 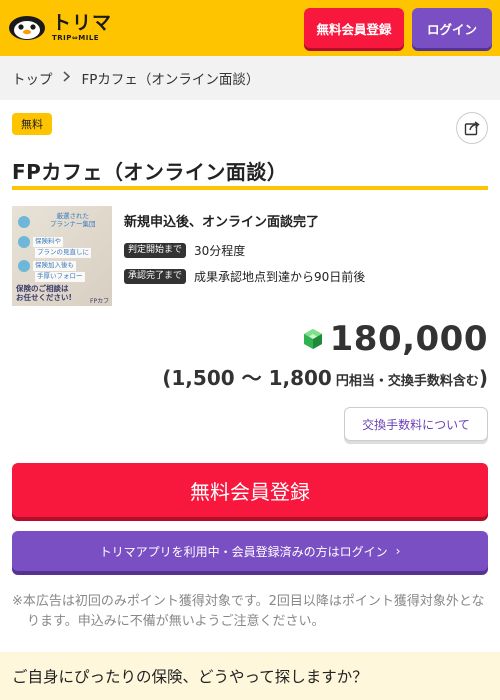 I want to click on thumbnail-tag-row: 手厚いフォロー, so click(x=60, y=277).